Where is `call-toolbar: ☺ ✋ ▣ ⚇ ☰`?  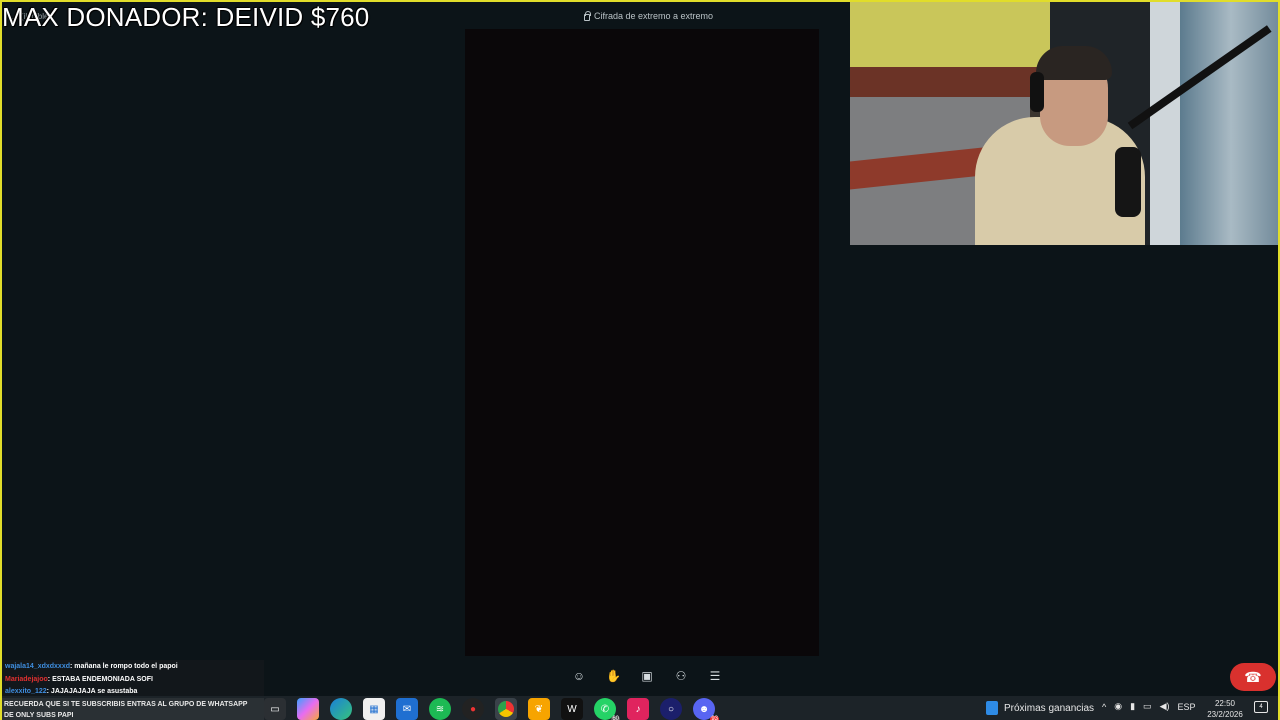 call-toolbar: ☺ ✋ ▣ ⚇ ☰ is located at coordinates (647, 676).